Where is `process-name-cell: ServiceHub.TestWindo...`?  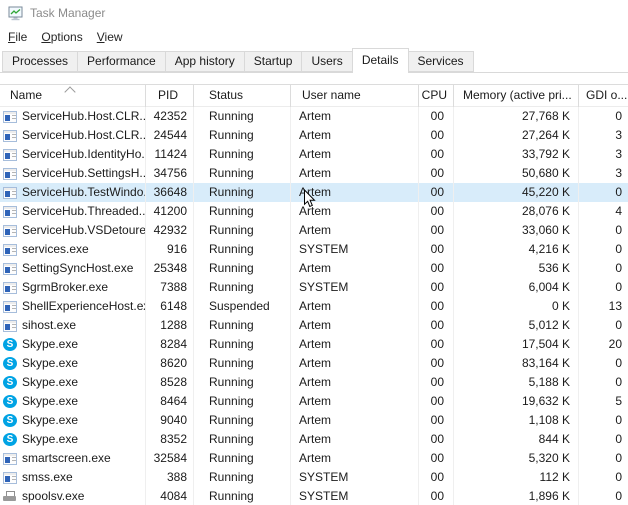
process-name-cell: ServiceHub.TestWindo... is located at coordinates (72, 192).